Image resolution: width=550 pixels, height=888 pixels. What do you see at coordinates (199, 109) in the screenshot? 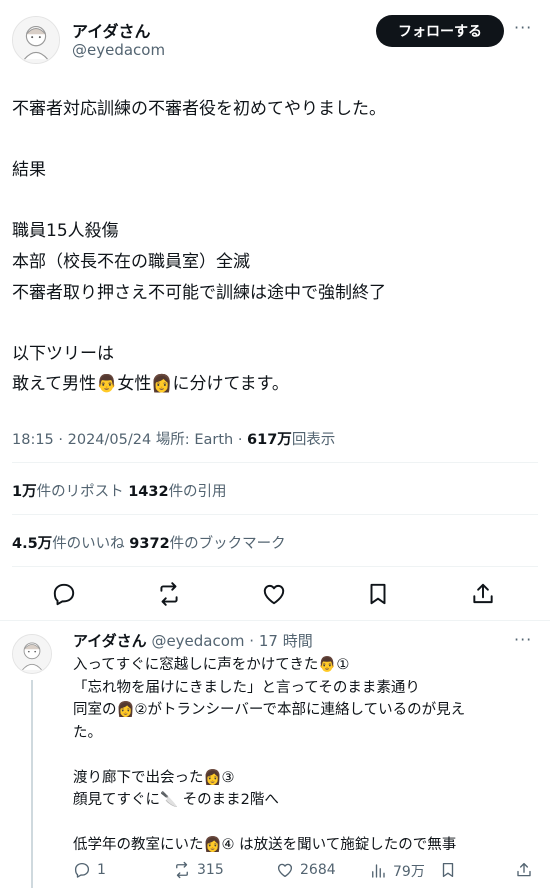
I see `tweet-text-line: 不審者対応訓練の不審者役を初めてやりました。` at bounding box center [199, 109].